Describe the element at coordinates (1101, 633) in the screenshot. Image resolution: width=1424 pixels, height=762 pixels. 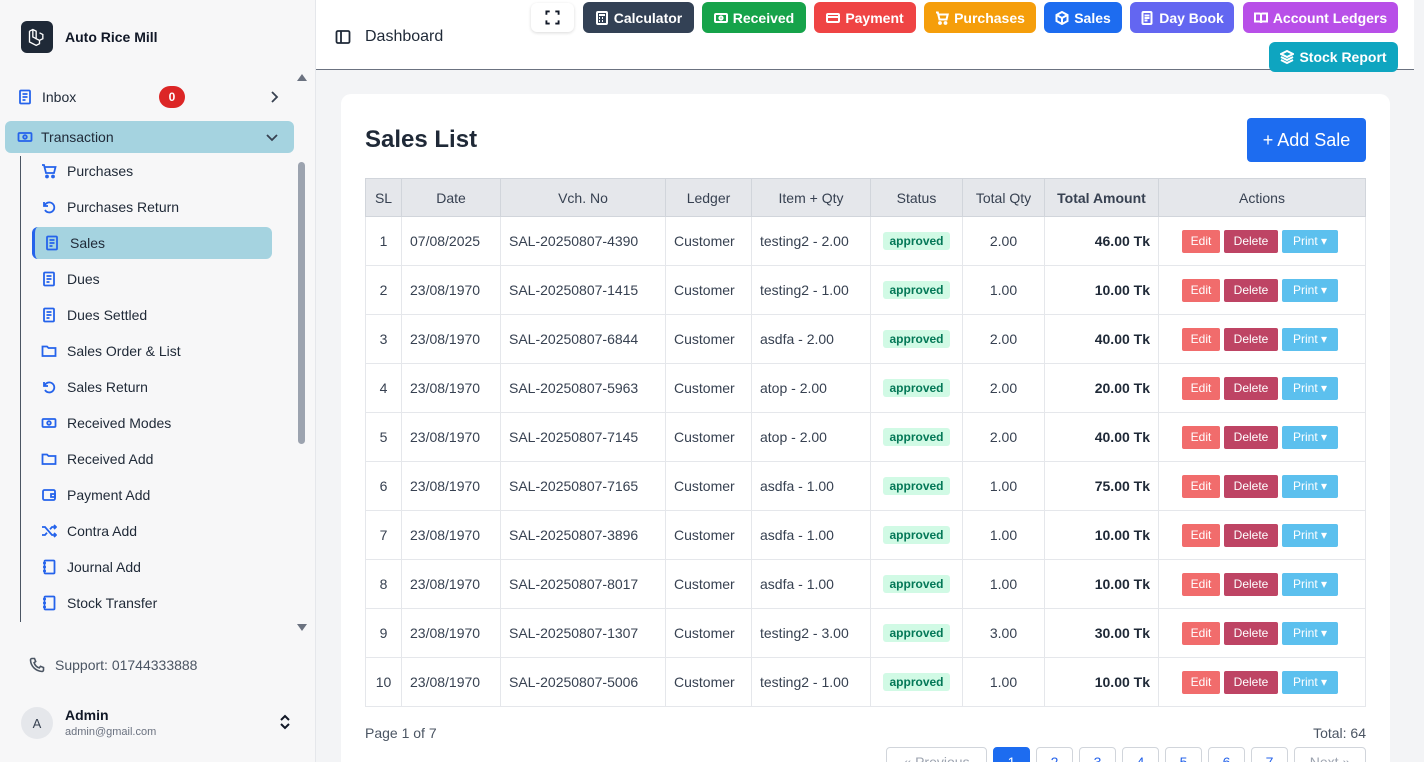
I see `cell-total-amount: 30.00 Tk` at that location.